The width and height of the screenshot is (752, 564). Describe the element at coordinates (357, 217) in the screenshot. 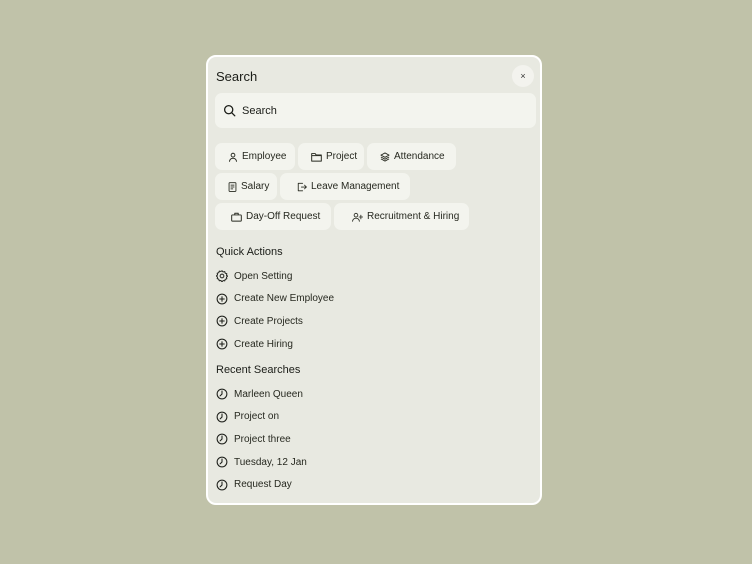

I see `user-plus-icon` at that location.